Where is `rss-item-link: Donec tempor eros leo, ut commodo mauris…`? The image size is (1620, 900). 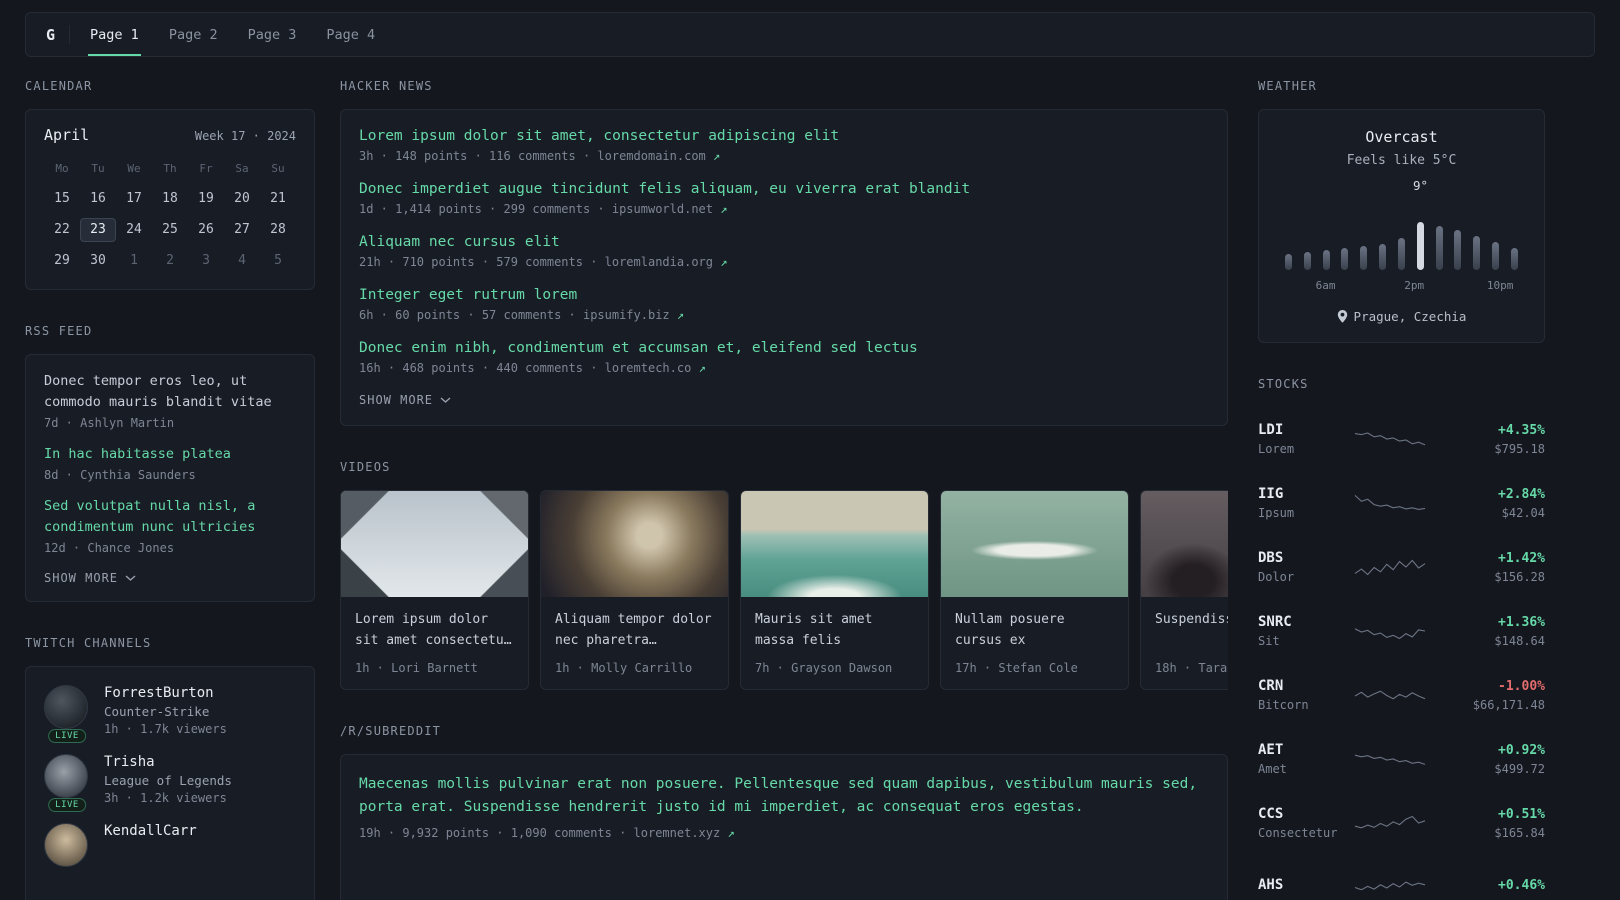 rss-item-link: Donec tempor eros leo, ut commodo mauris… is located at coordinates (170, 392).